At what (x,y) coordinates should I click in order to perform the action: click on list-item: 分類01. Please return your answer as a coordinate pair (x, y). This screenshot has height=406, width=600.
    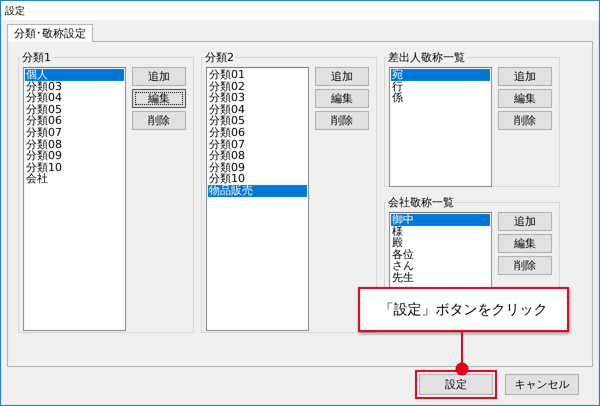
    Looking at the image, I should click on (257, 75).